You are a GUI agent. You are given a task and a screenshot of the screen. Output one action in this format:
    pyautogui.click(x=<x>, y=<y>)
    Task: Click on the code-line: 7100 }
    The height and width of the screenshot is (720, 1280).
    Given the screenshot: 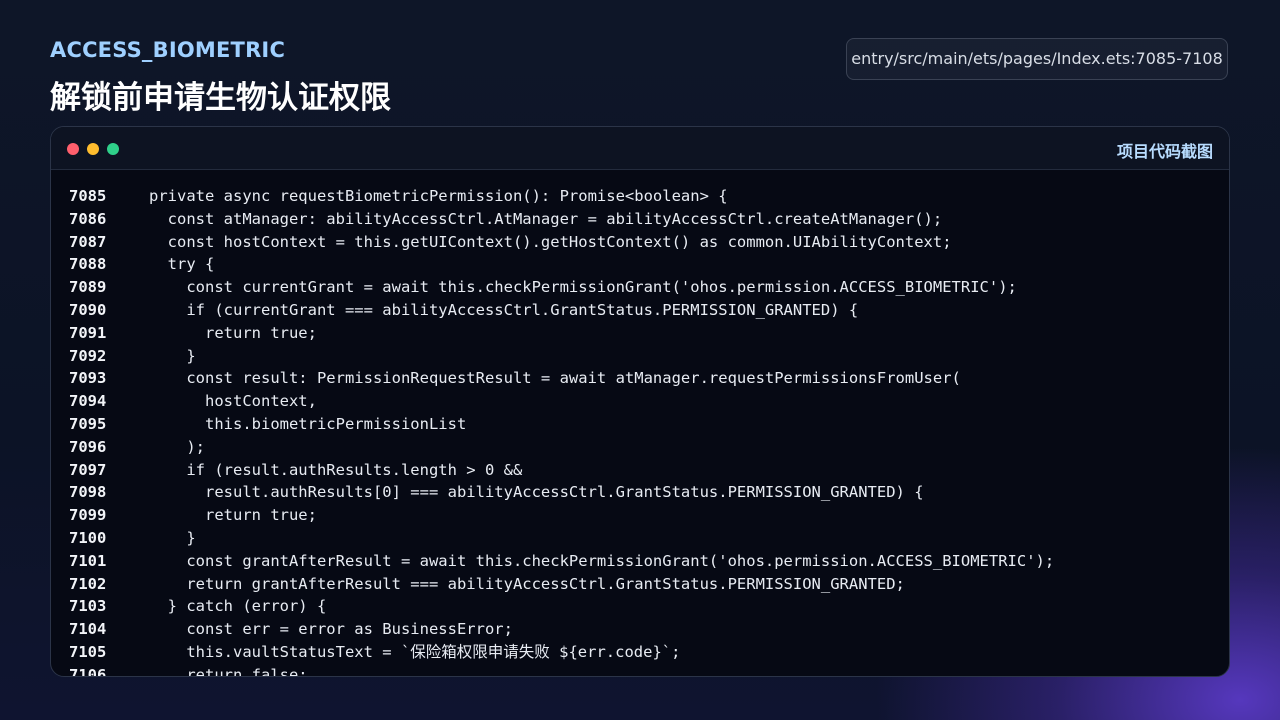 What is the action you would take?
    pyautogui.click(x=640, y=538)
    